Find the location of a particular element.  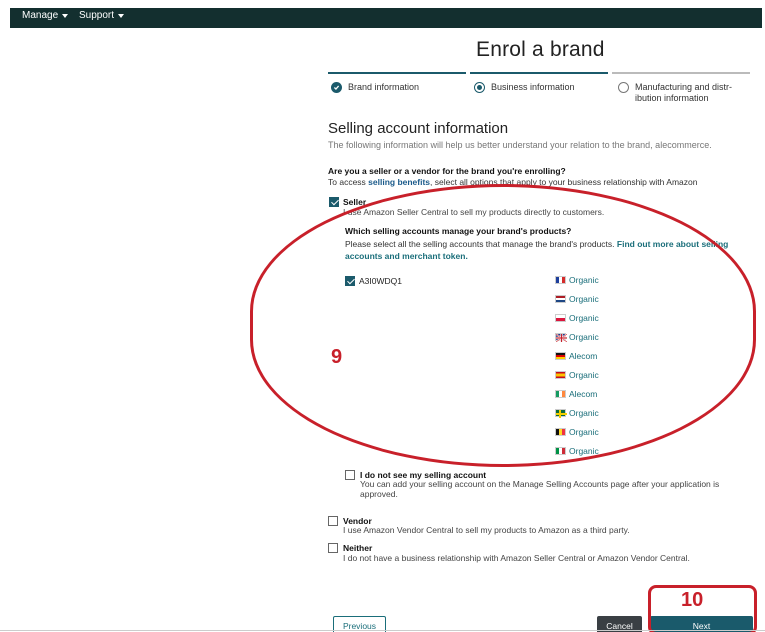

step-line-todo is located at coordinates (681, 73).